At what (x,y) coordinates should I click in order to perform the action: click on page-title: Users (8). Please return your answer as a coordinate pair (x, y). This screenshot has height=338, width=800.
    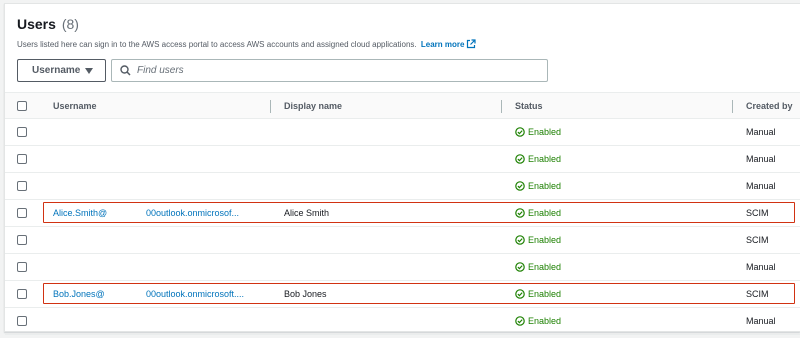
    Looking at the image, I should click on (48, 24).